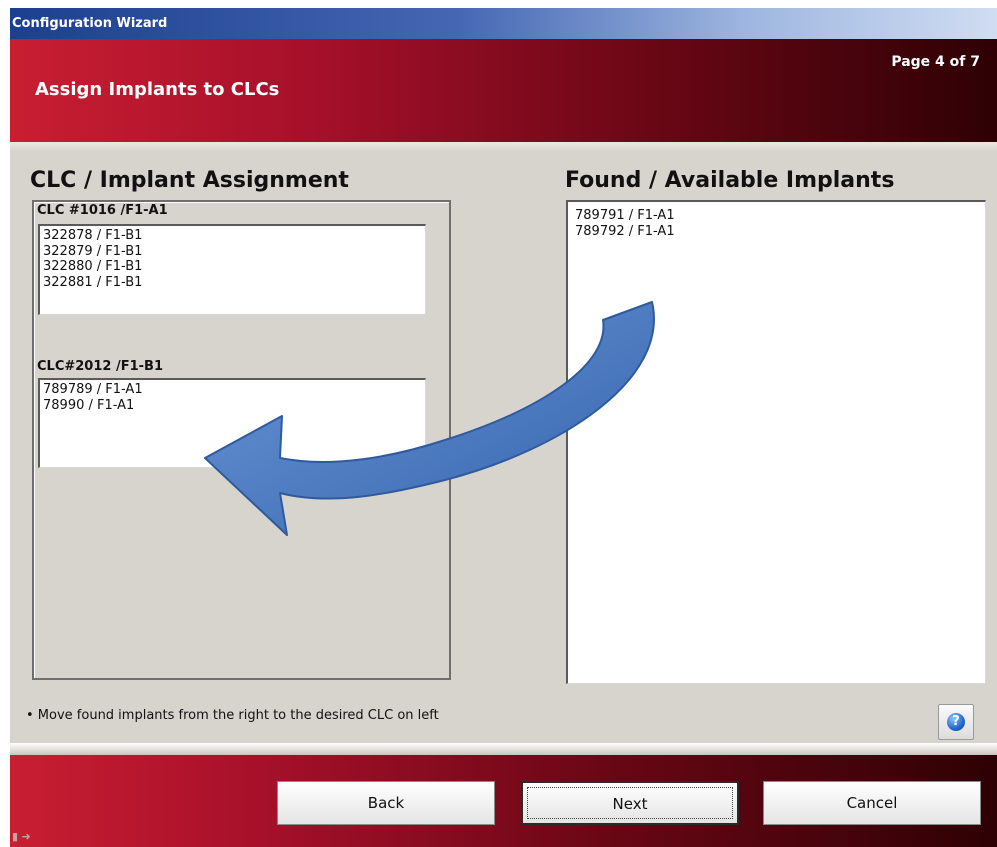 The width and height of the screenshot is (997, 847). Describe the element at coordinates (730, 180) in the screenshot. I see `right-panel-title: Found / Available Implants` at that location.